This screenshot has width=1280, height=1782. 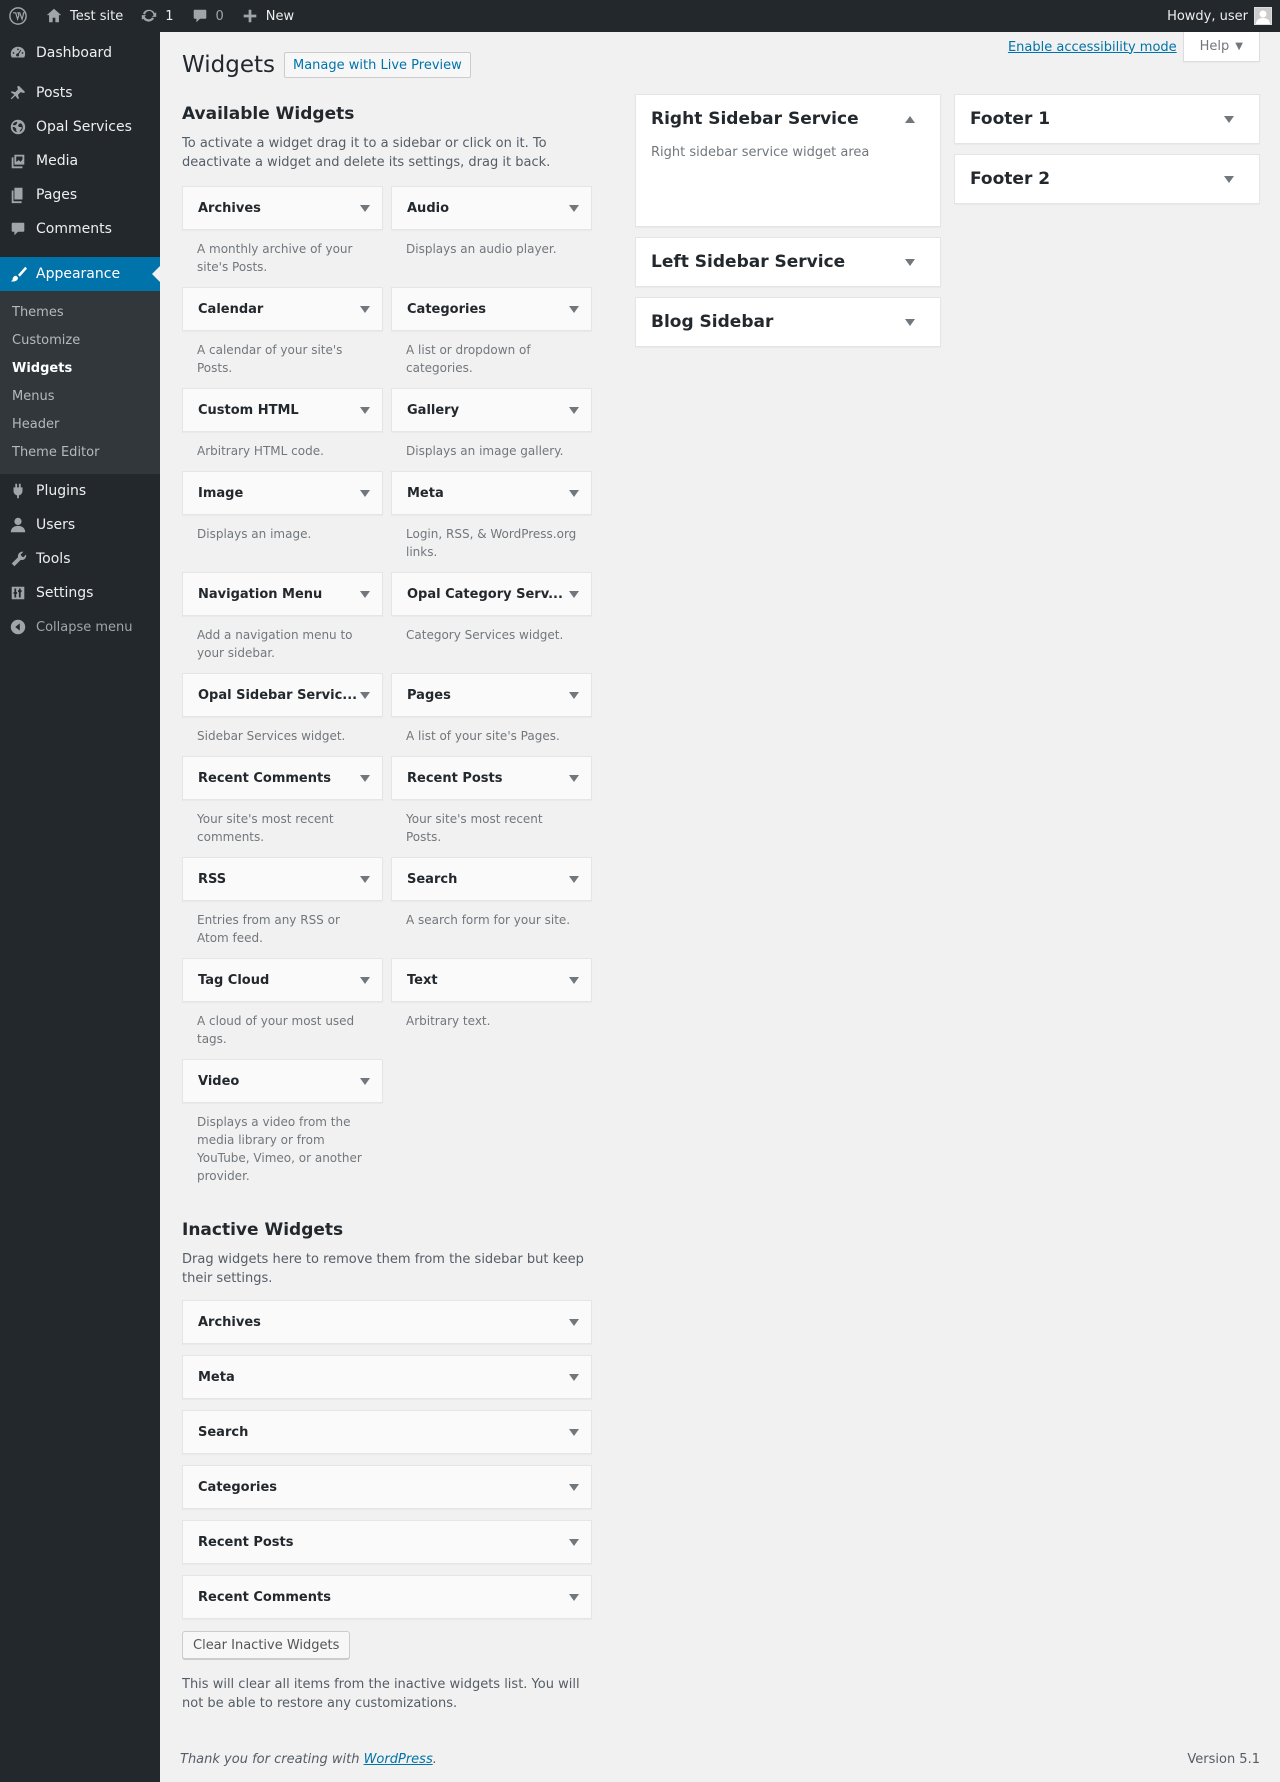 What do you see at coordinates (491, 208) in the screenshot?
I see `widget-title-bar: Audio` at bounding box center [491, 208].